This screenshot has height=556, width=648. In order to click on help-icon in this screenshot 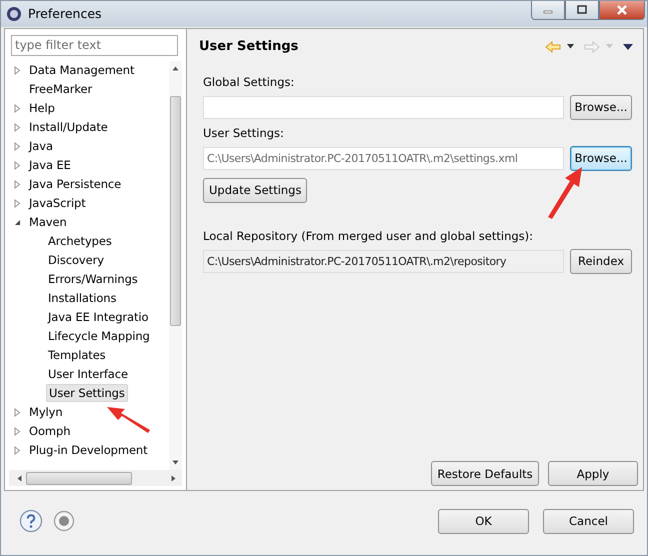, I will do `click(31, 521)`.